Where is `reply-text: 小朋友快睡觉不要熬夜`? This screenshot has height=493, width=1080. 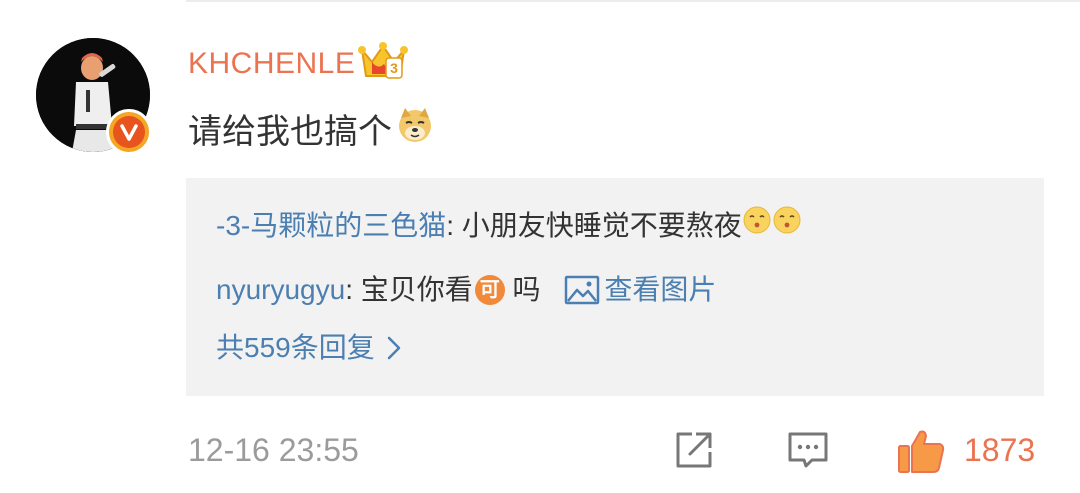 reply-text: 小朋友快睡觉不要熬夜 is located at coordinates (601, 225).